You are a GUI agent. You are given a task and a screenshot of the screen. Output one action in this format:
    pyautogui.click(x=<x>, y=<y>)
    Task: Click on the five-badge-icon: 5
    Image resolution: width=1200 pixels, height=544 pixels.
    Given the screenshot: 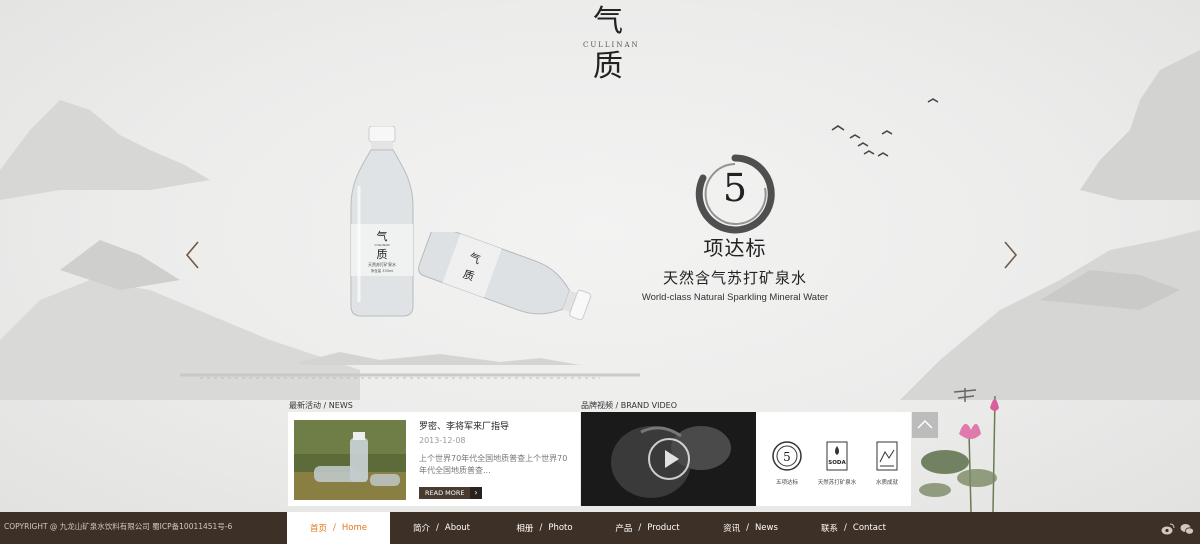 What is the action you would take?
    pyautogui.click(x=787, y=456)
    